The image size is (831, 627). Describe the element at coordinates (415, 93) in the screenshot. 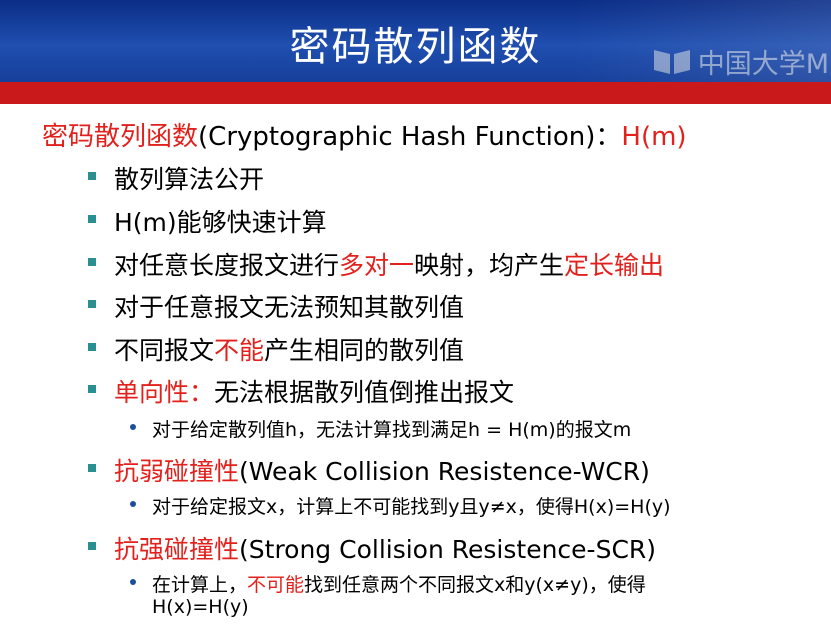

I see `red-accent-band` at that location.